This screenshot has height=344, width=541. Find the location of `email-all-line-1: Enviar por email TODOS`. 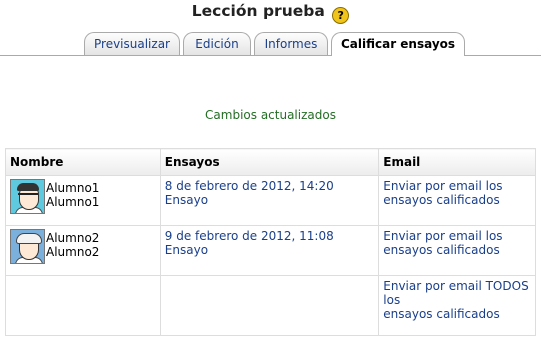

email-all-line-1: Enviar por email TODOS is located at coordinates (456, 286).